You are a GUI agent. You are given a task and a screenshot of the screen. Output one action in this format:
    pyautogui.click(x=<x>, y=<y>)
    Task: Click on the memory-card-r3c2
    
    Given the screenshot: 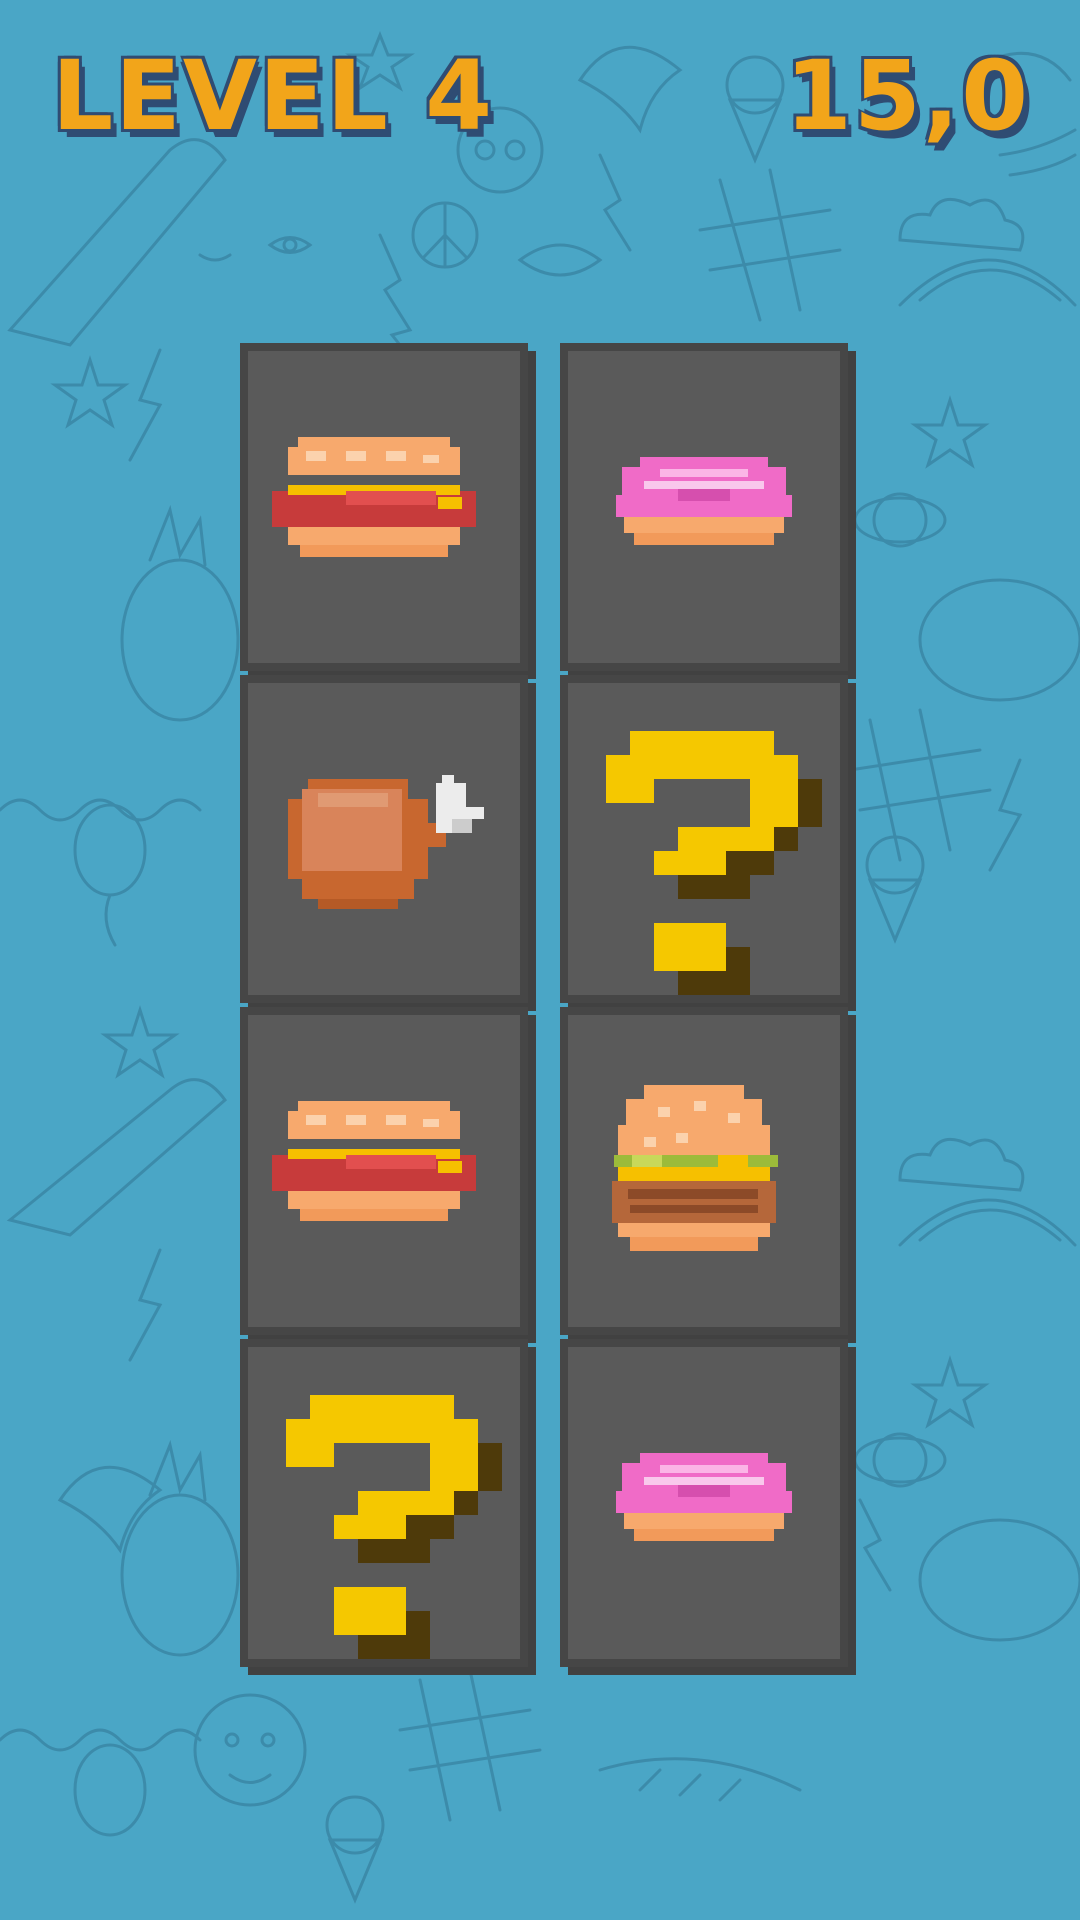 What is the action you would take?
    pyautogui.click(x=704, y=1171)
    